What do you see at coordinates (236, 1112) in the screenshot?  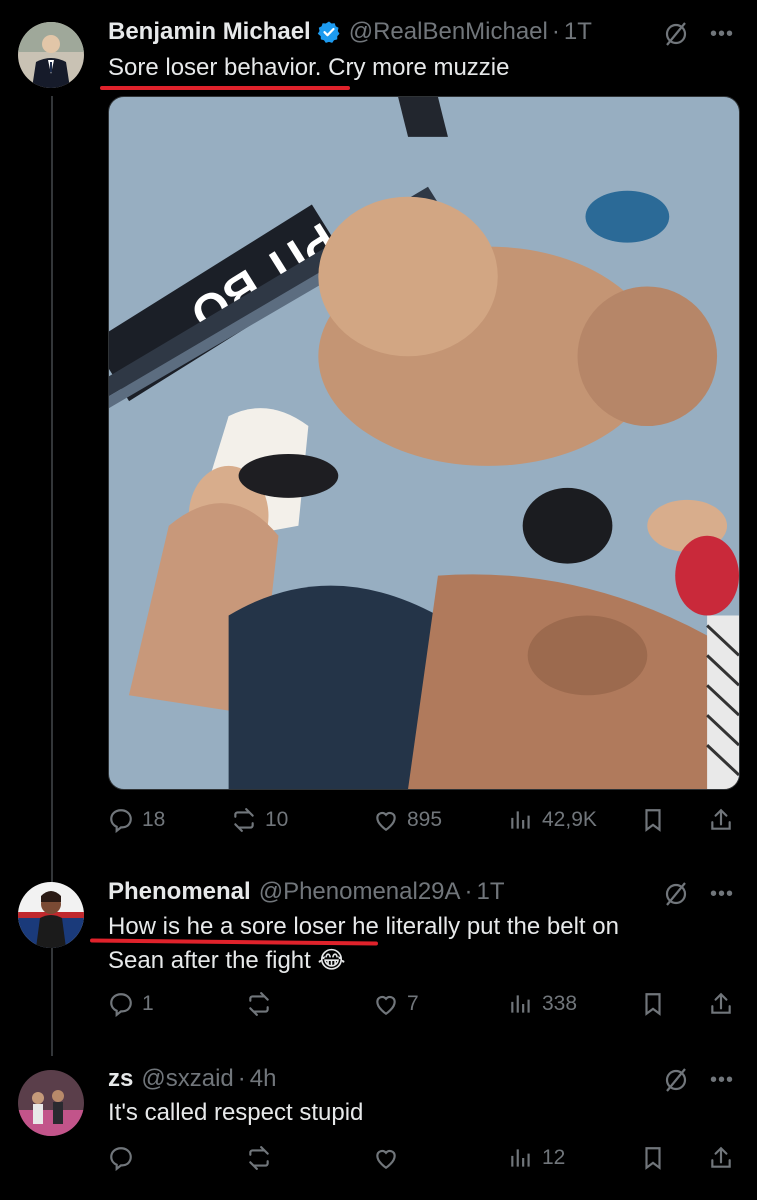 I see `tweet-text: It's called respect stupid` at bounding box center [236, 1112].